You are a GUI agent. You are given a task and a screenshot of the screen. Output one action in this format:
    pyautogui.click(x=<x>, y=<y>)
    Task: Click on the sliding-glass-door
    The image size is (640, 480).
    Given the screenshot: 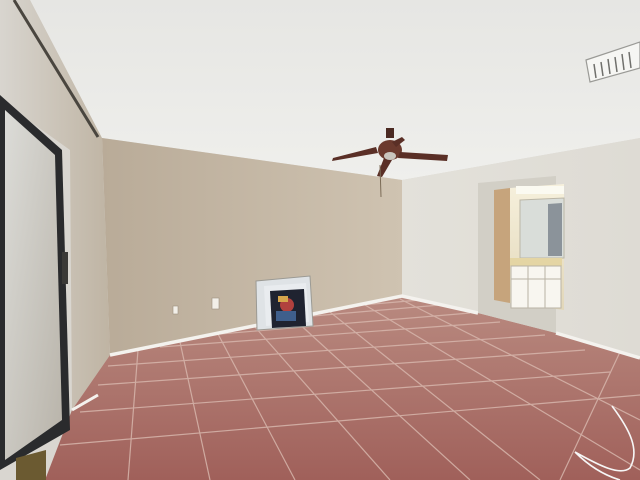 What is the action you would take?
    pyautogui.click(x=35, y=287)
    